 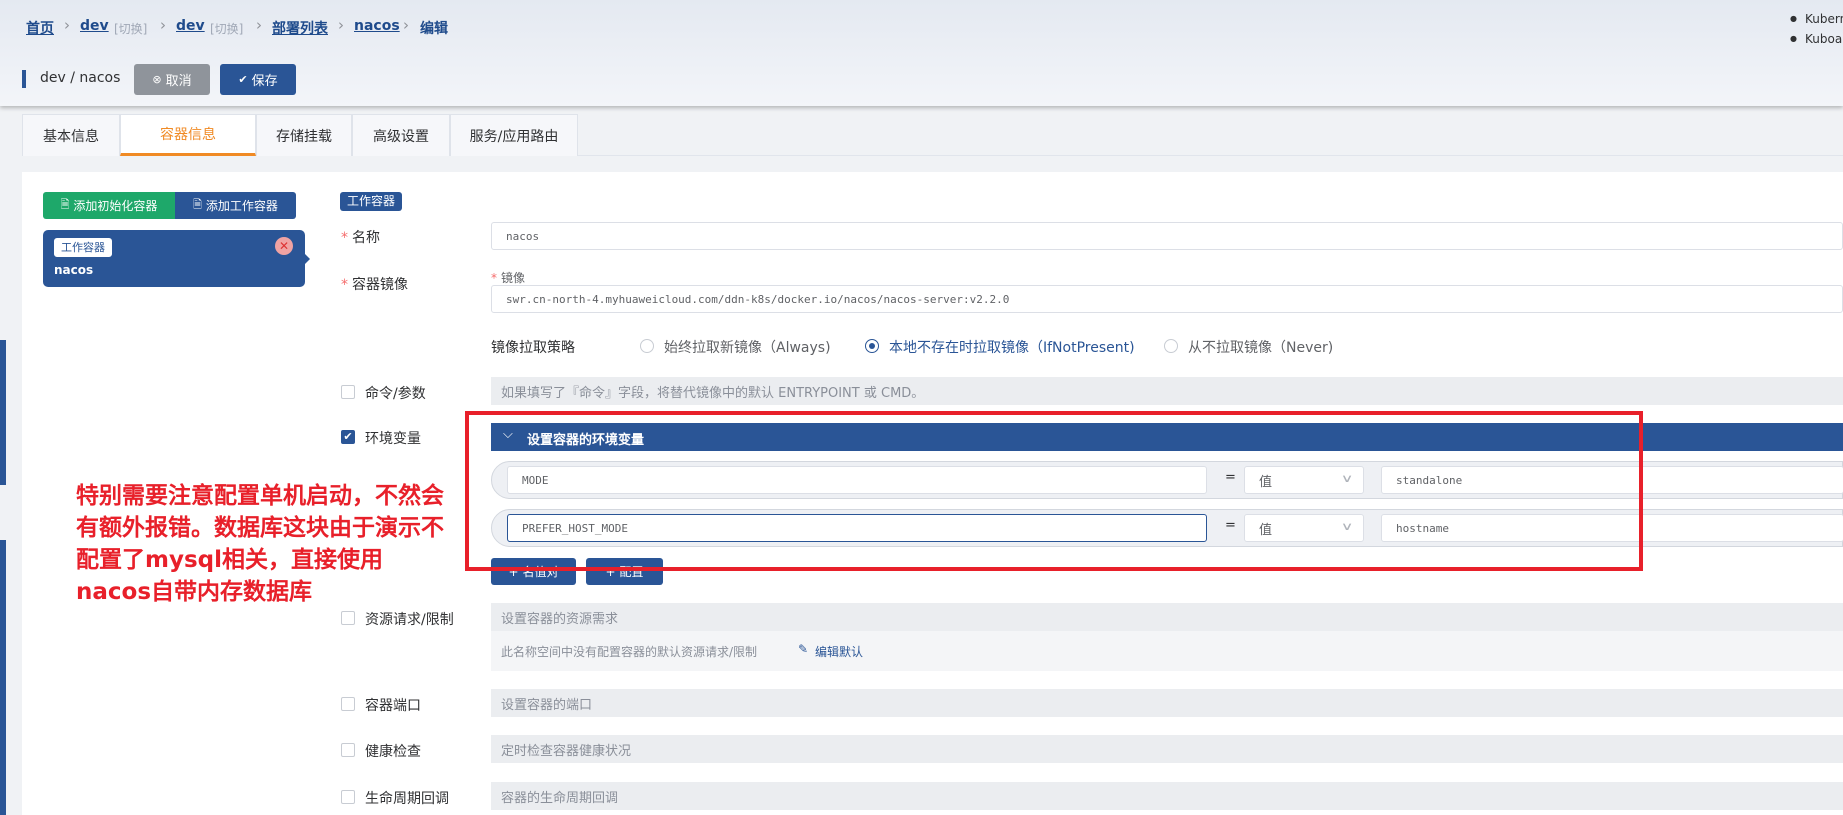 I want to click on page-title: dev / nacos, so click(x=80, y=78).